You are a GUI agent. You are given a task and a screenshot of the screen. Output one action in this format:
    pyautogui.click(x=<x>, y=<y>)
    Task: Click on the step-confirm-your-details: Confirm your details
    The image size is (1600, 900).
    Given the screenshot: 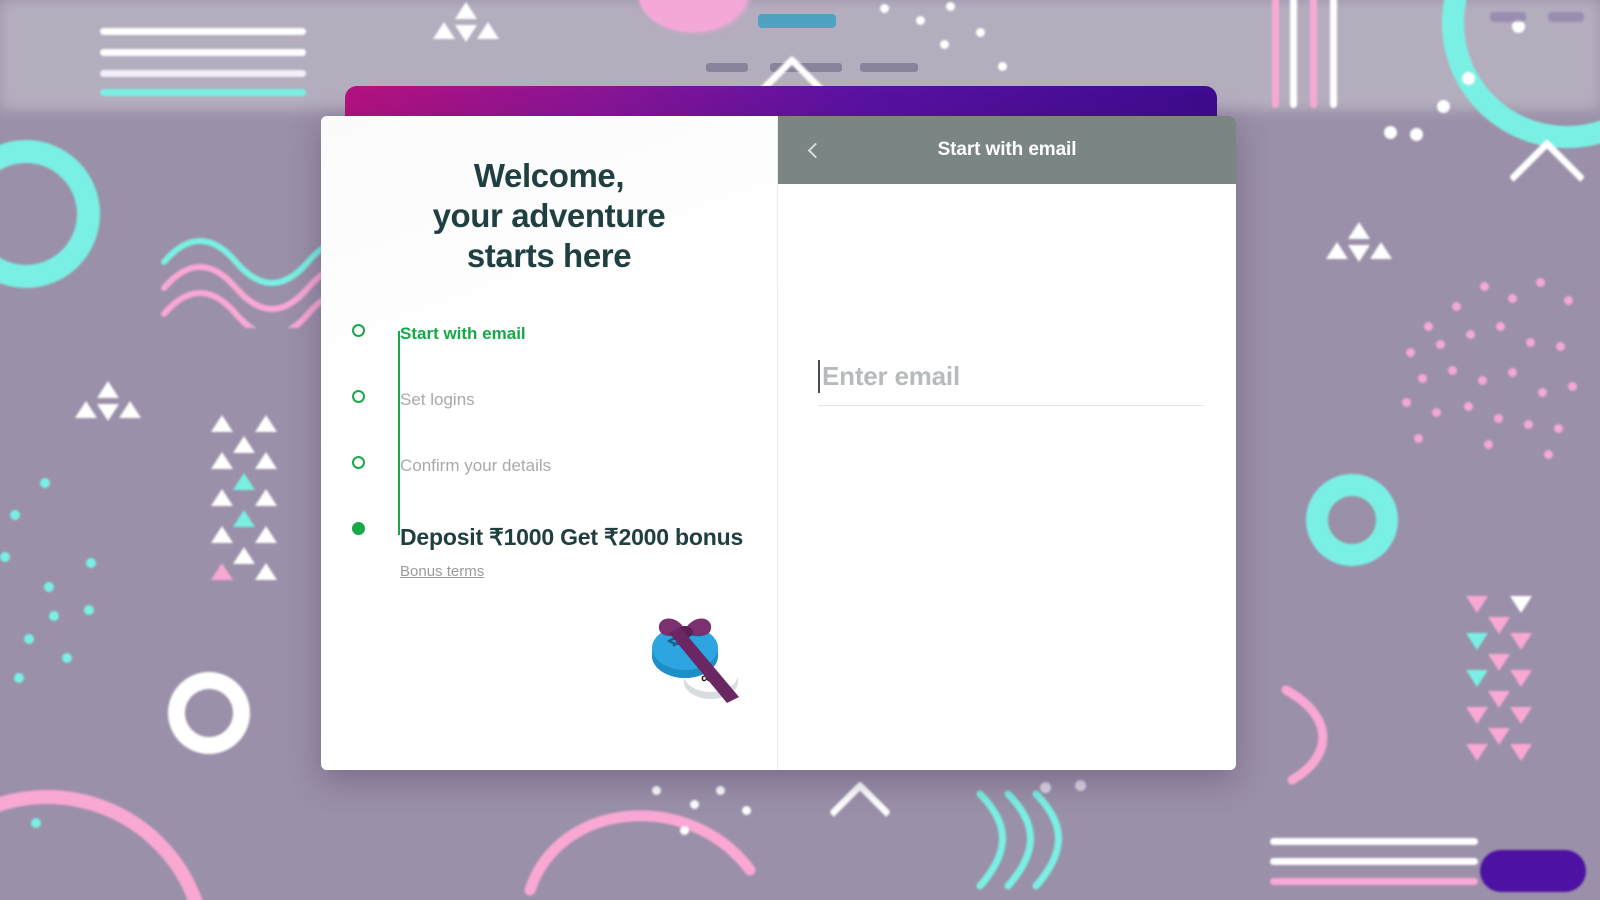 What is the action you would take?
    pyautogui.click(x=548, y=488)
    